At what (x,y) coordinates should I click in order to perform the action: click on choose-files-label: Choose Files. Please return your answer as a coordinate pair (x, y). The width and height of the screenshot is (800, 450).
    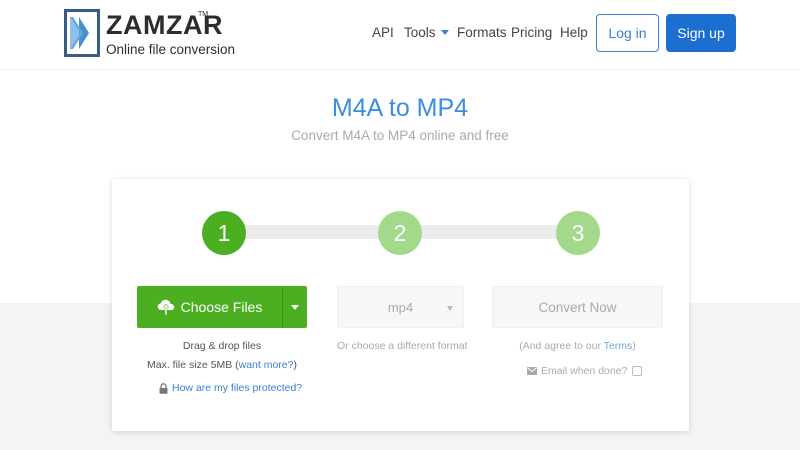
    Looking at the image, I should click on (221, 307).